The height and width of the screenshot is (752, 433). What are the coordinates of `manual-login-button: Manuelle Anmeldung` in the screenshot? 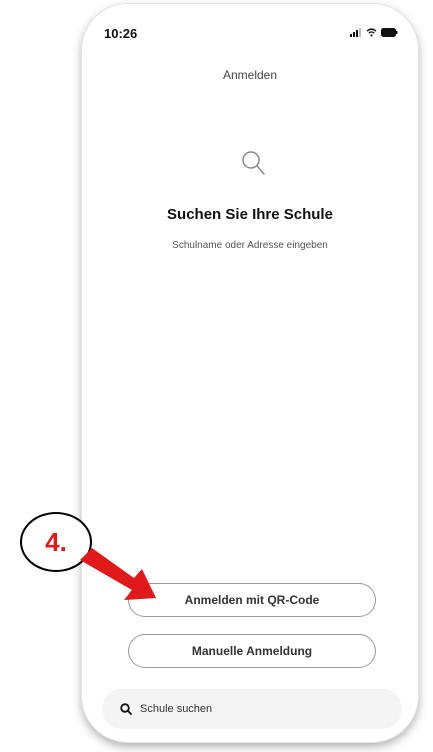 It's located at (252, 651).